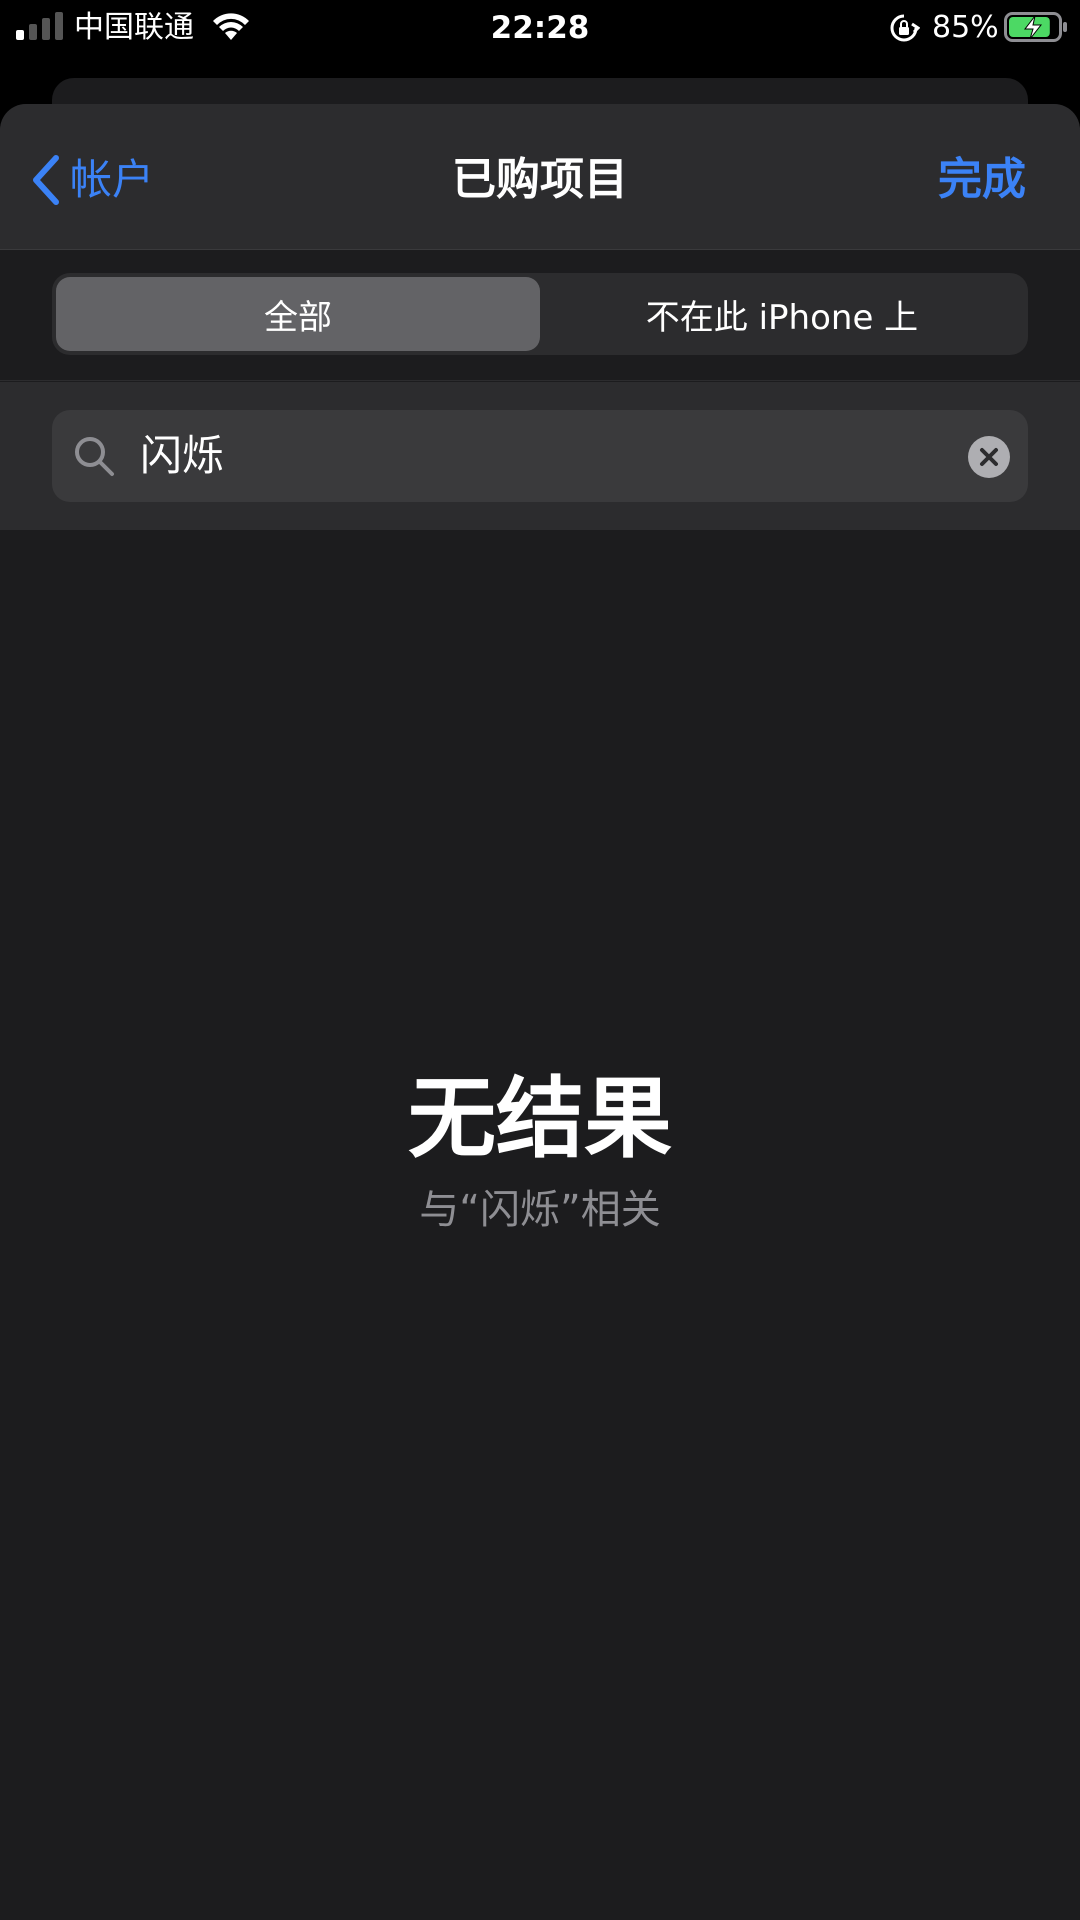 Image resolution: width=1080 pixels, height=1920 pixels. What do you see at coordinates (540, 179) in the screenshot?
I see `page-title: 已购项目` at bounding box center [540, 179].